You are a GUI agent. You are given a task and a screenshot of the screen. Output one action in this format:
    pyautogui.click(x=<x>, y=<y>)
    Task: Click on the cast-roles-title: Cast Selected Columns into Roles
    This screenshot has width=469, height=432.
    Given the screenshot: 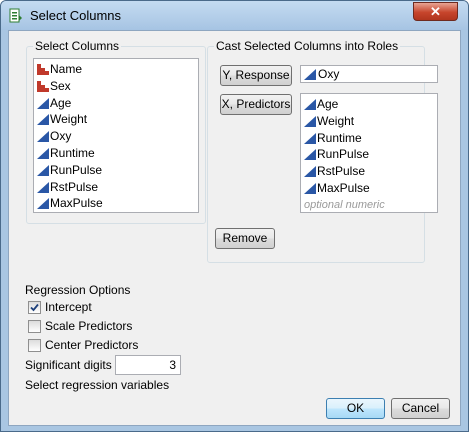 What is the action you would take?
    pyautogui.click(x=307, y=46)
    